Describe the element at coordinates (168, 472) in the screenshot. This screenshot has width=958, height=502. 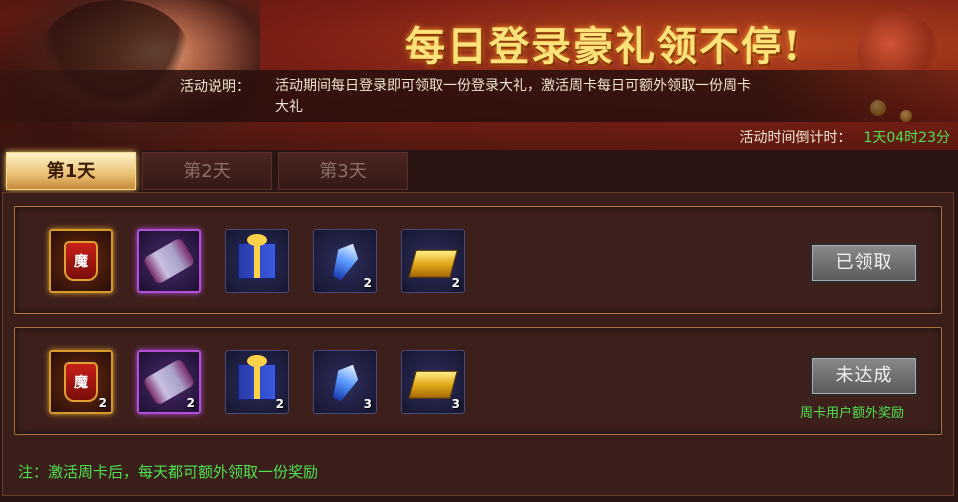
I see `footer-note: 注：激活周卡后，每天都可额外领取一份奖励` at that location.